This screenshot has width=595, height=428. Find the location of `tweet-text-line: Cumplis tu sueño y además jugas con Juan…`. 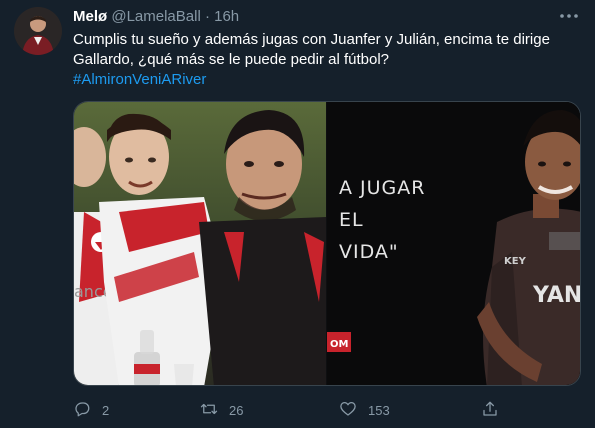

tweet-text-line: Cumplis tu sueño y además jugas con Juan… is located at coordinates (311, 39).